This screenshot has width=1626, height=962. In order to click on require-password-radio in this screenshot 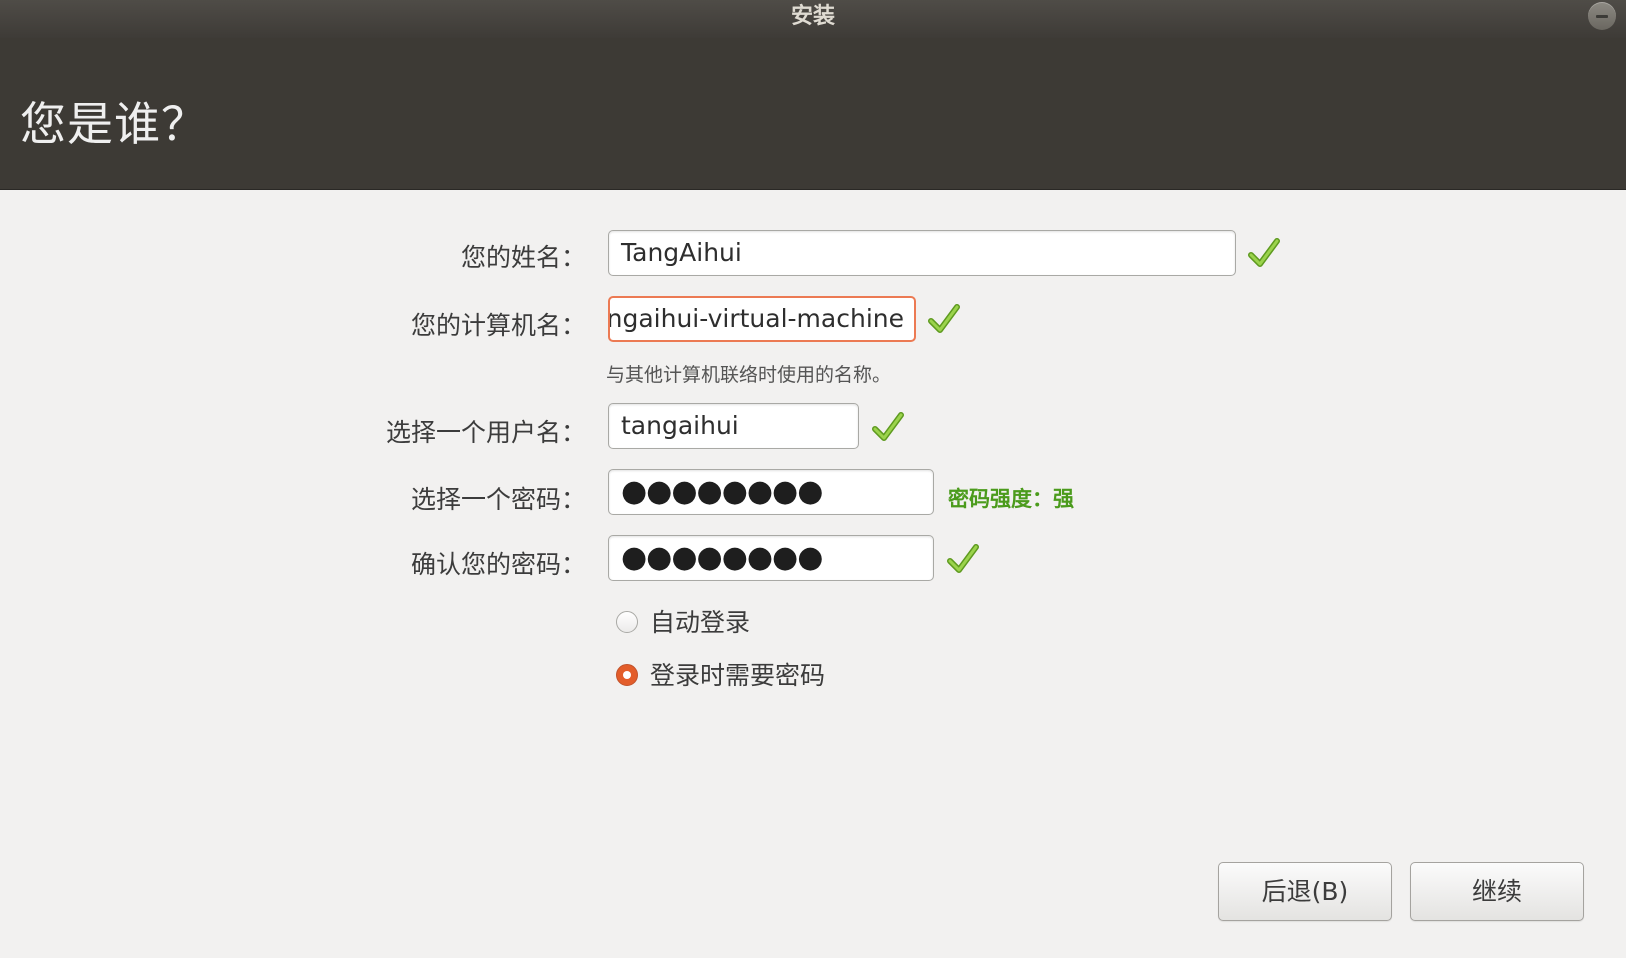, I will do `click(627, 675)`.